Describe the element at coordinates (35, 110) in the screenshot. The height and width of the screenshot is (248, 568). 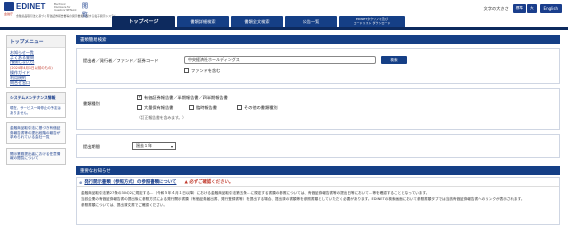
I see `maintenance-message: 現在、サービス一時停止の予定はありません。` at that location.